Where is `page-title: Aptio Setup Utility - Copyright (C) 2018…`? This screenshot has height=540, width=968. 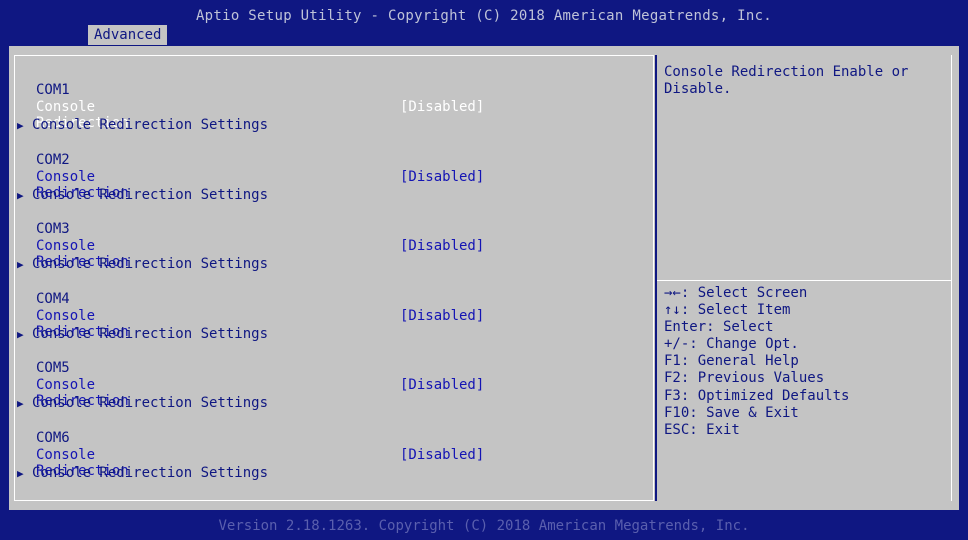 page-title: Aptio Setup Utility - Copyright (C) 2018… is located at coordinates (484, 16).